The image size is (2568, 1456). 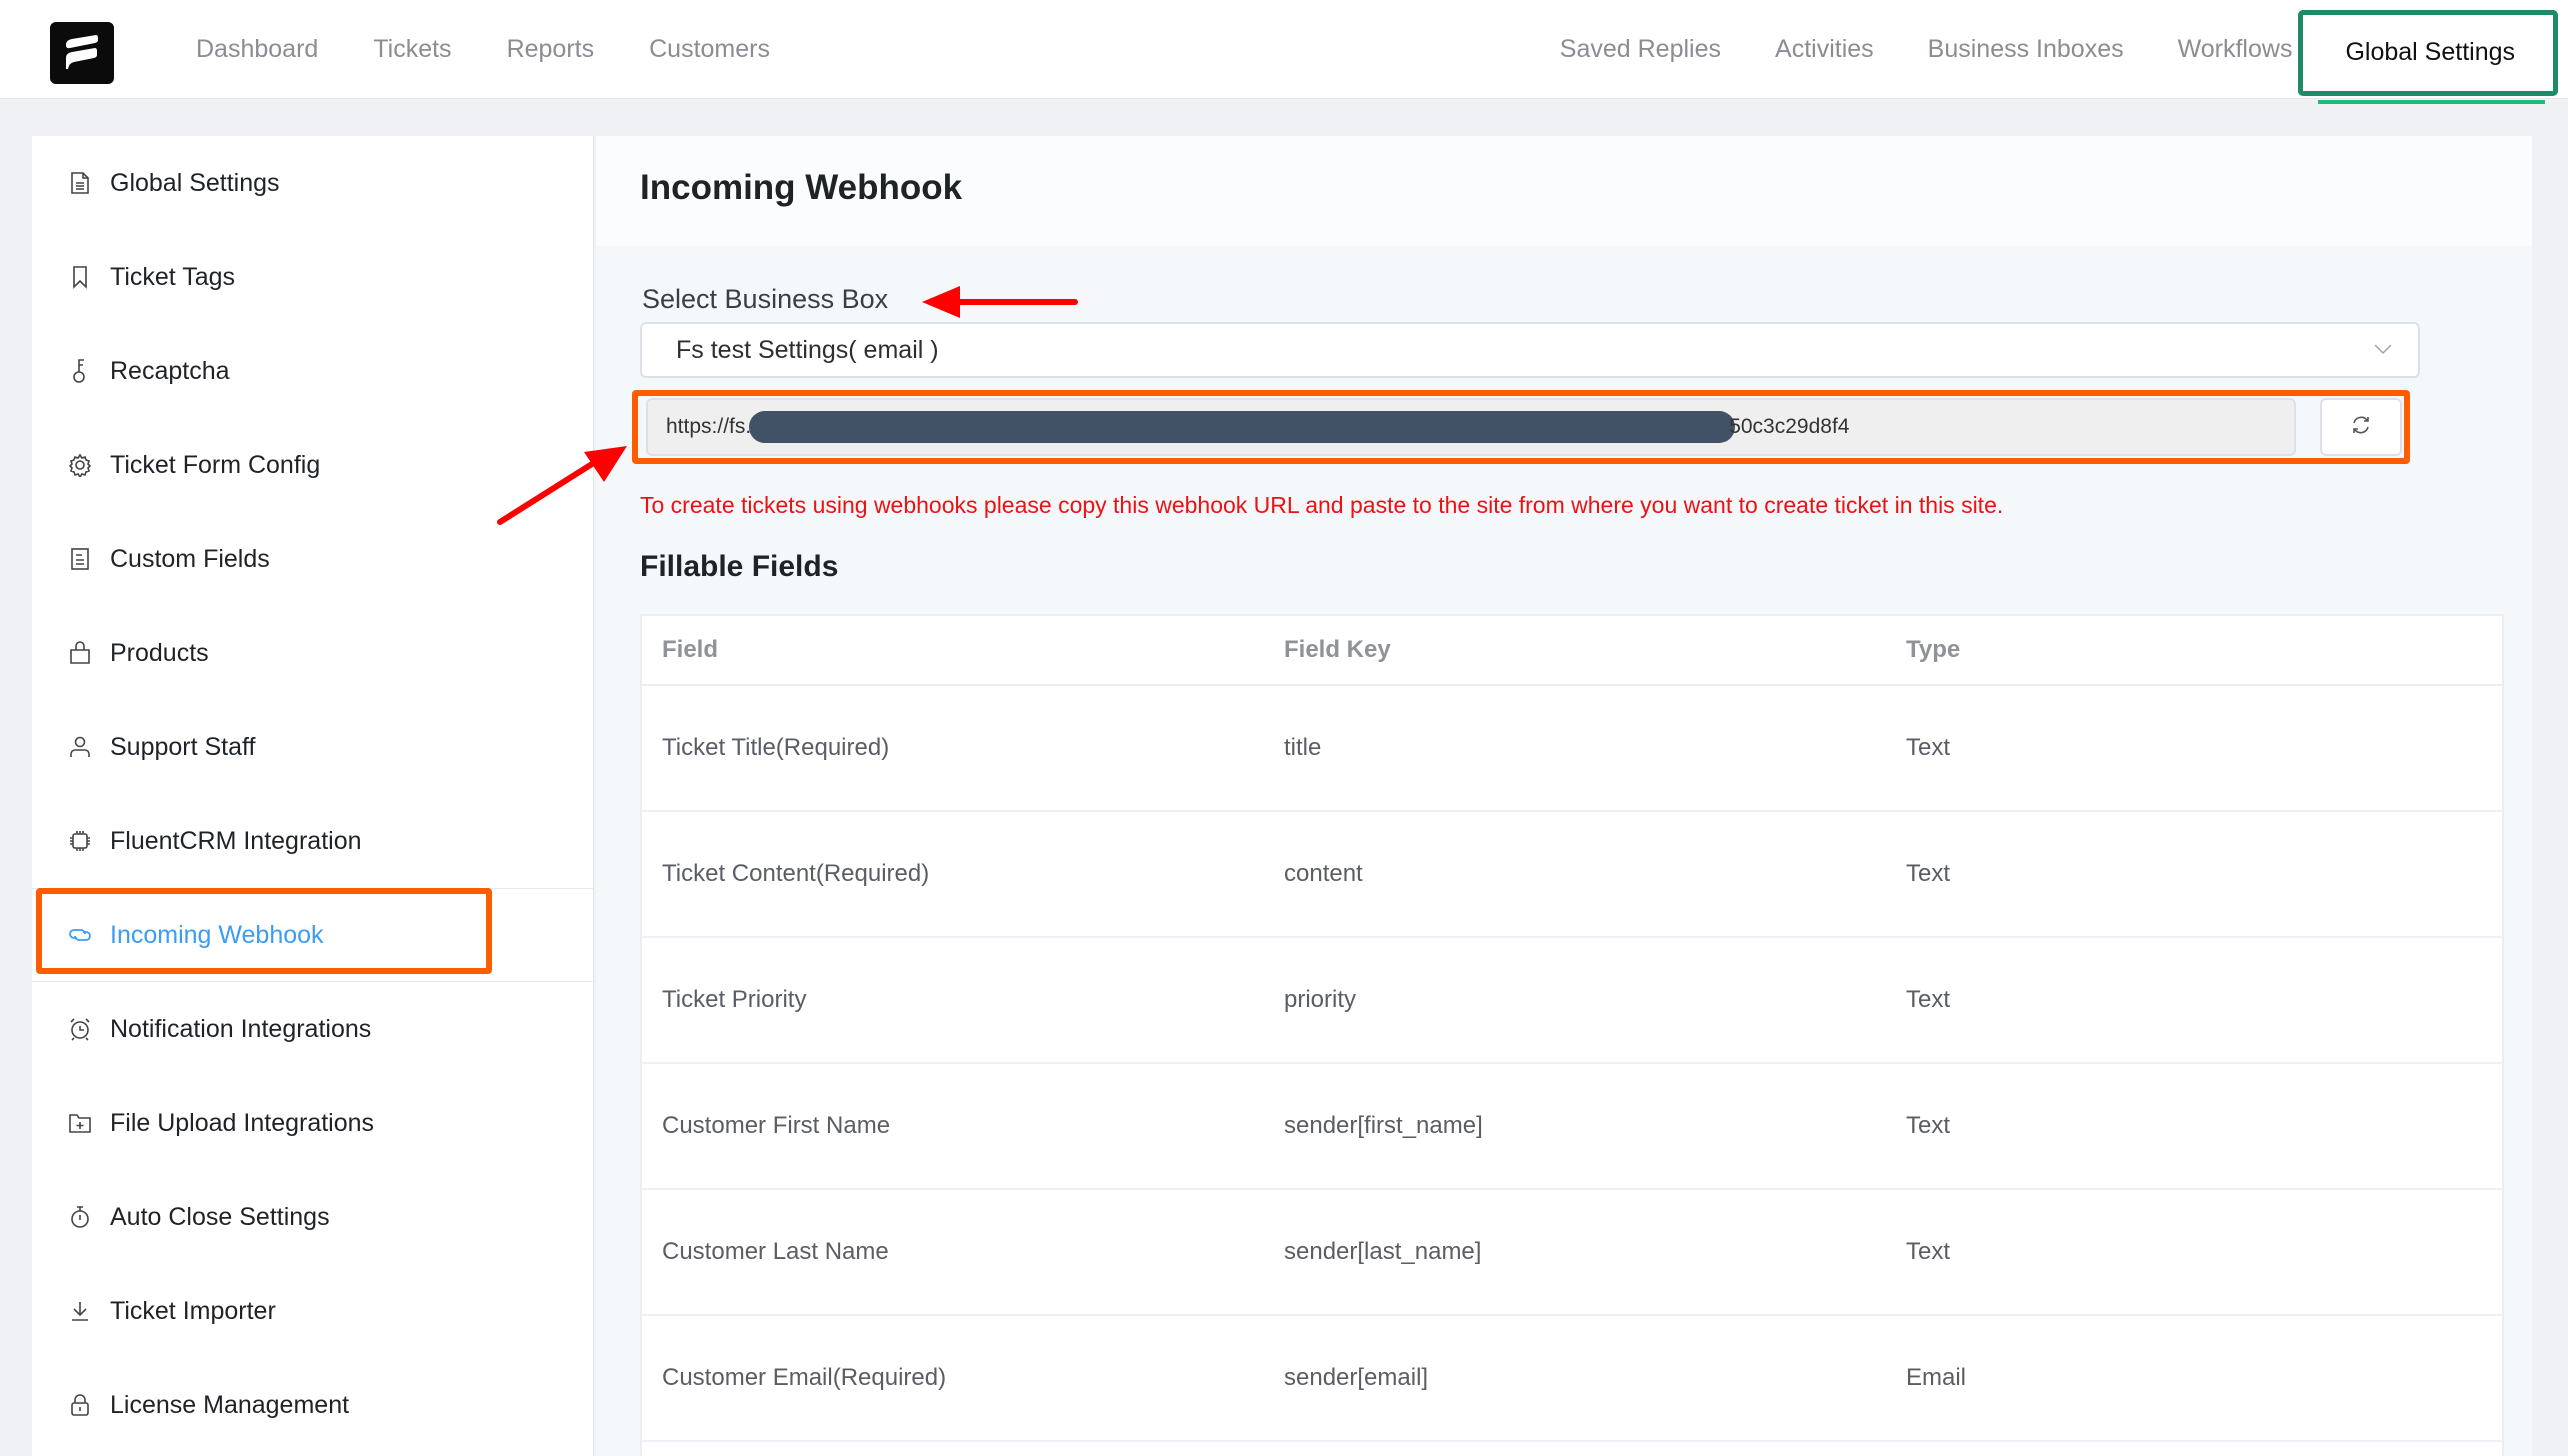 I want to click on sidebar-item-ticket-importer: Ticket Importer, so click(x=313, y=1311).